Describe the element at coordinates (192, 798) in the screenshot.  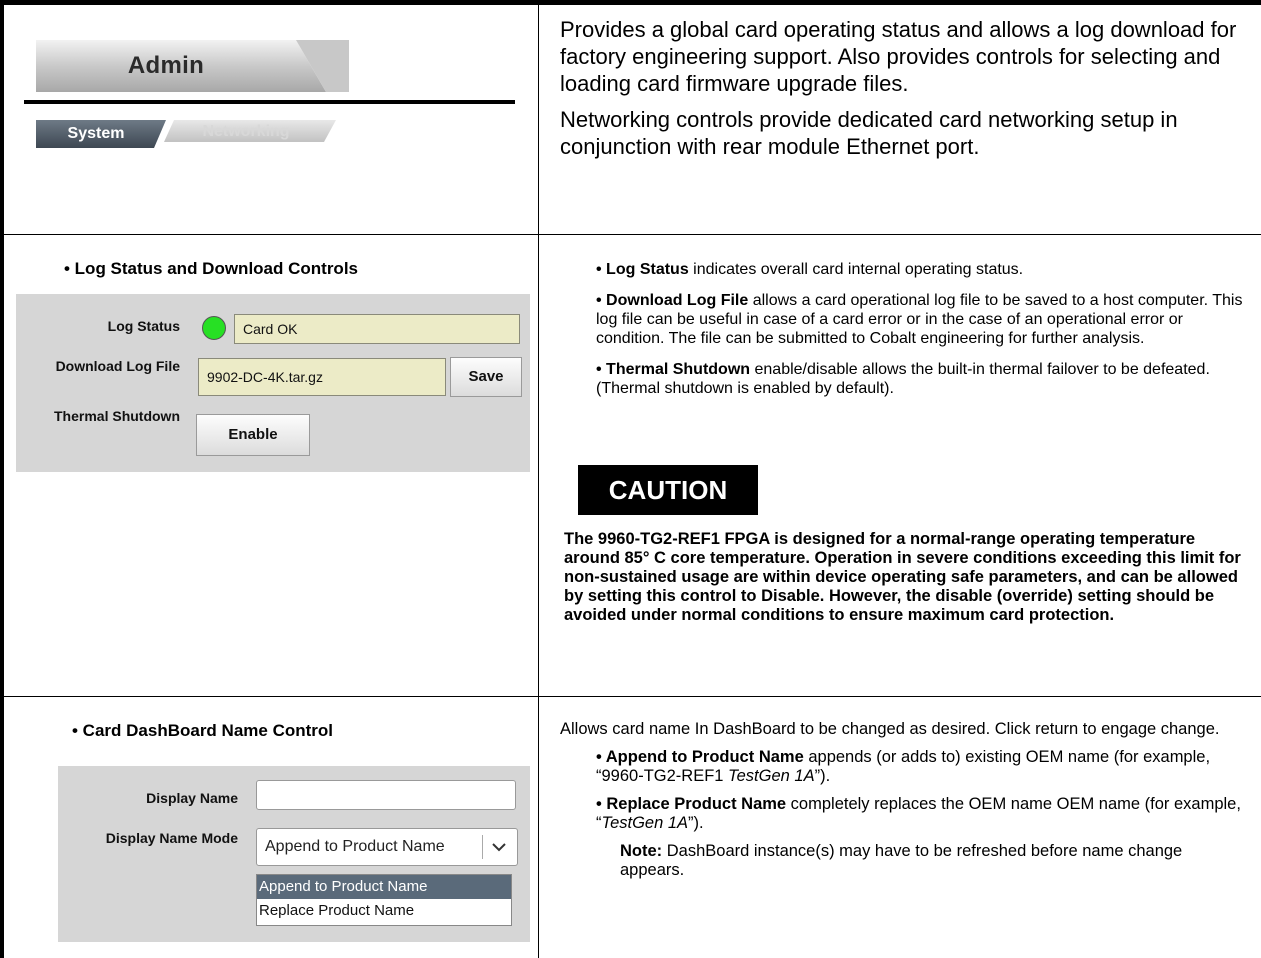
I see `display-name-label: Display Name` at that location.